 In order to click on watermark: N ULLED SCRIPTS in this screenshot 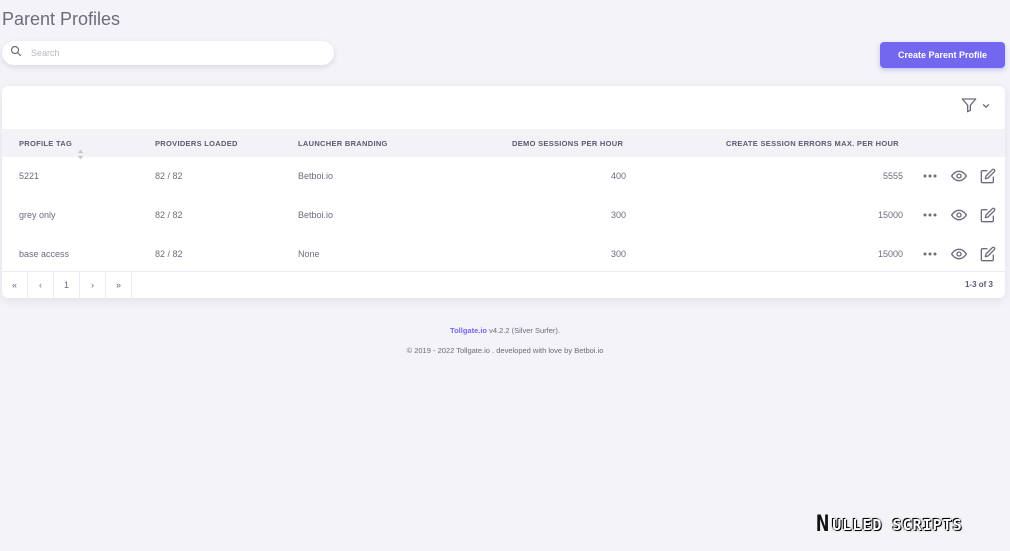, I will do `click(889, 524)`.